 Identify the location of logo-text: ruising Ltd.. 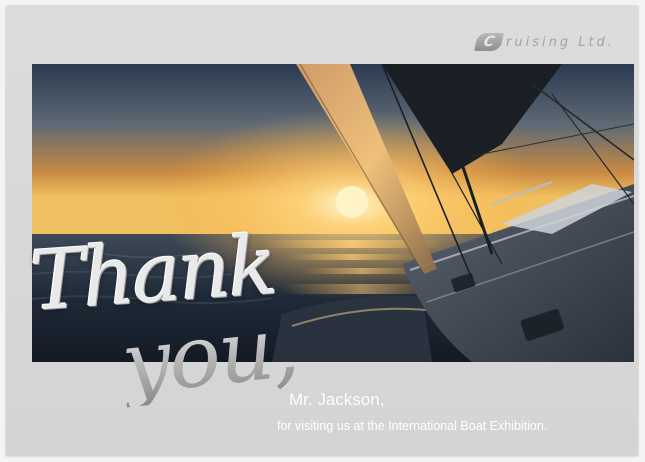
(560, 42).